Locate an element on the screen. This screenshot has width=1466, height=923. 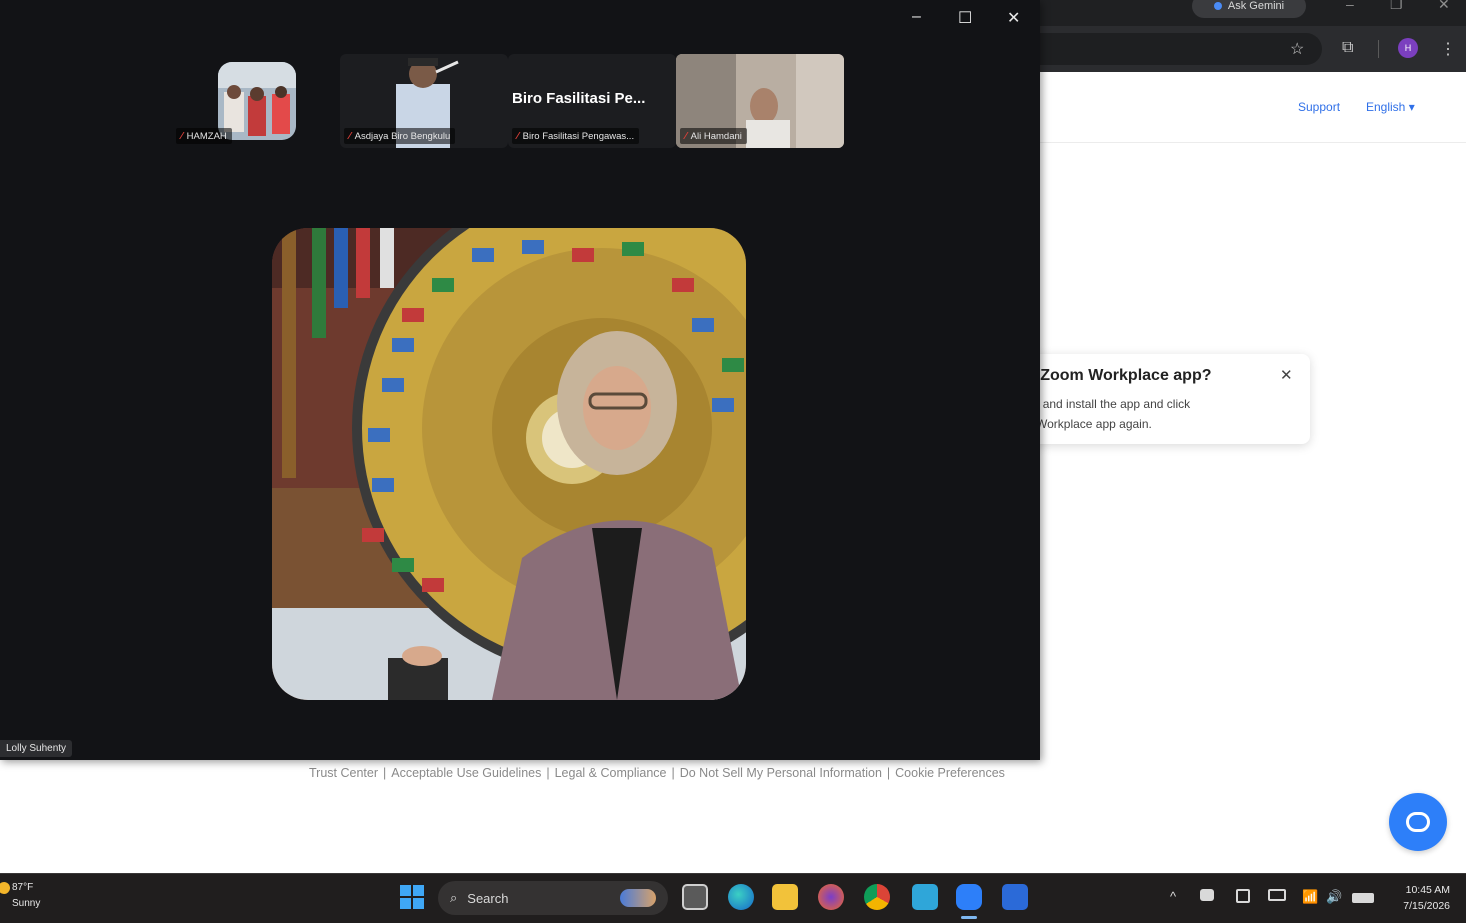
edge-browser-icon is located at coordinates (741, 897).